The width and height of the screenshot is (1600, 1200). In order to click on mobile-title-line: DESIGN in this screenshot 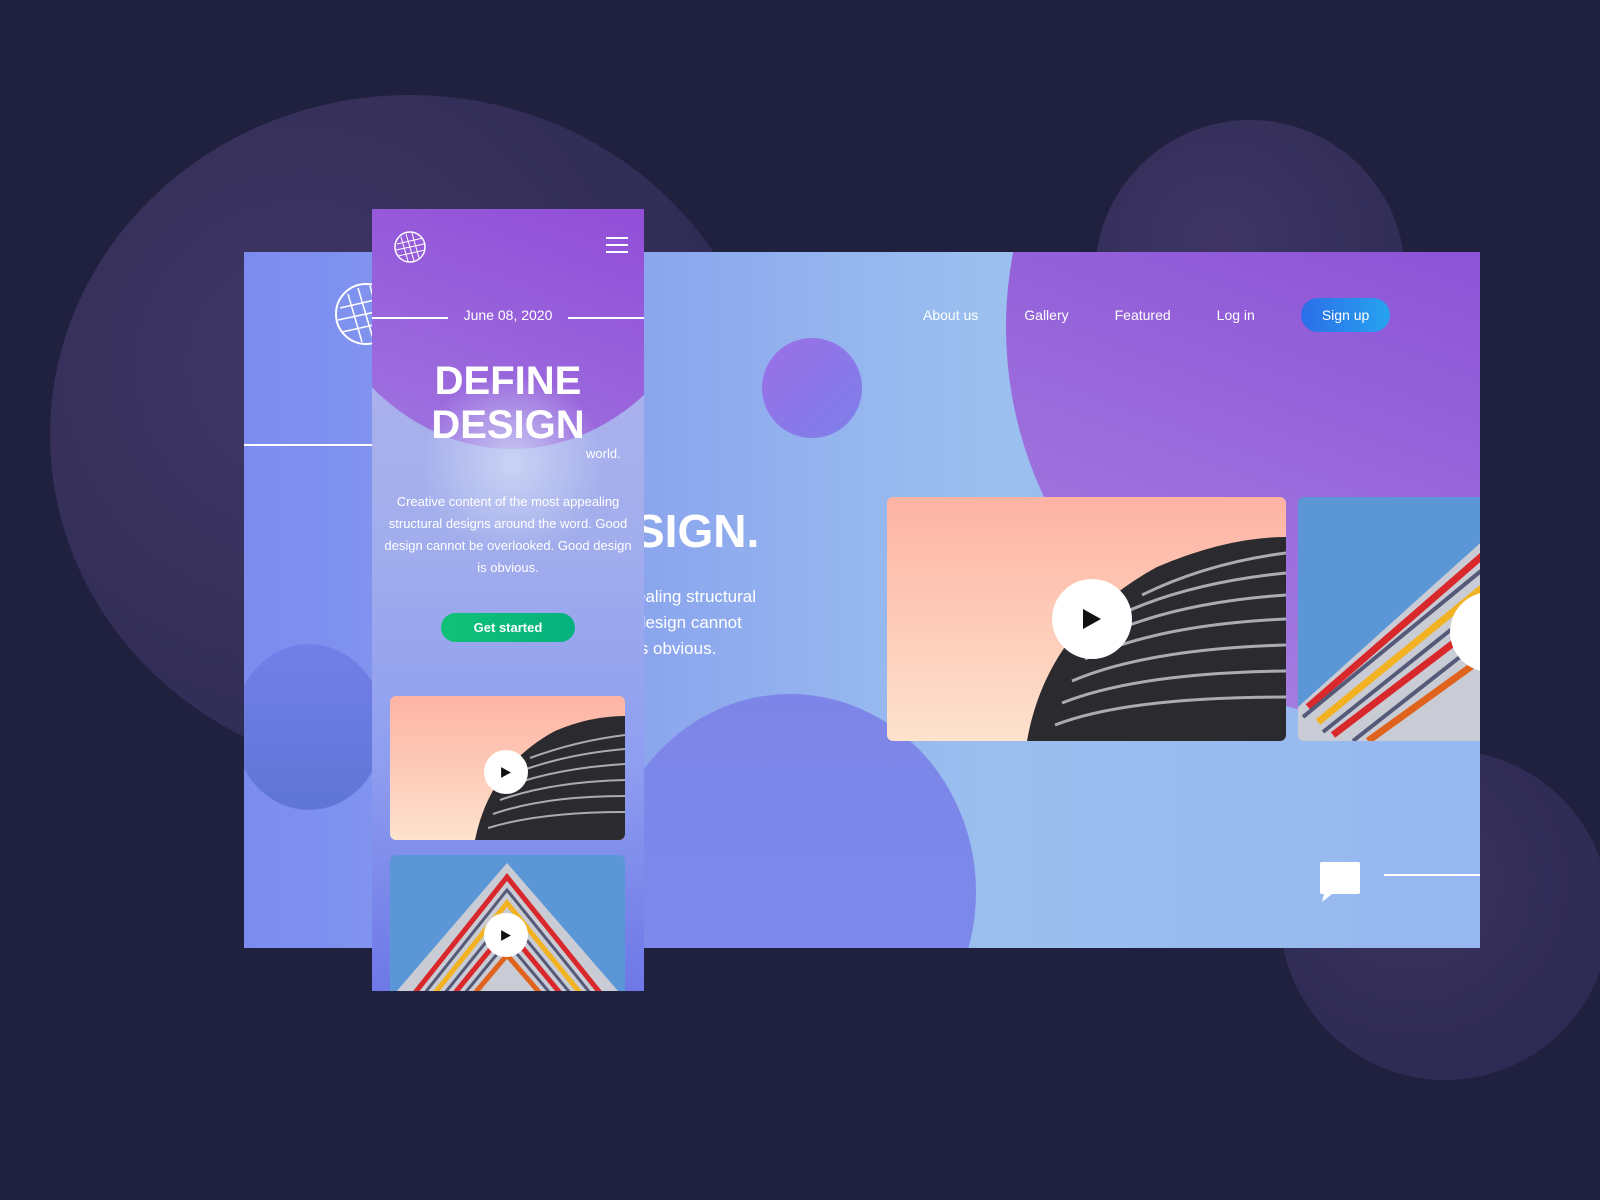, I will do `click(508, 425)`.